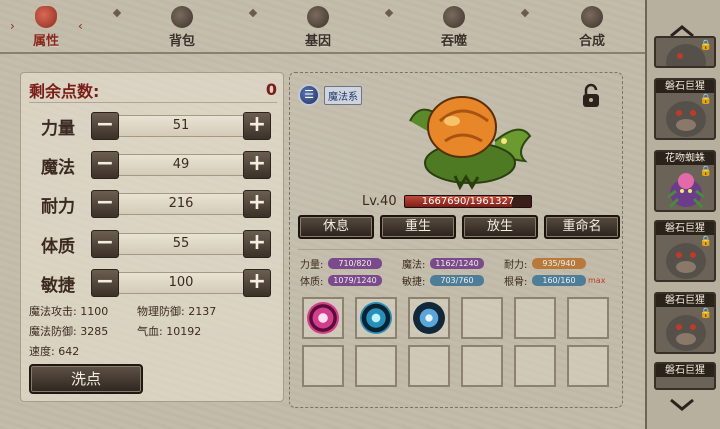 Image resolution: width=720 pixels, height=429 pixels. Describe the element at coordinates (682, 405) in the screenshot. I see `scroll-down-icon` at that location.